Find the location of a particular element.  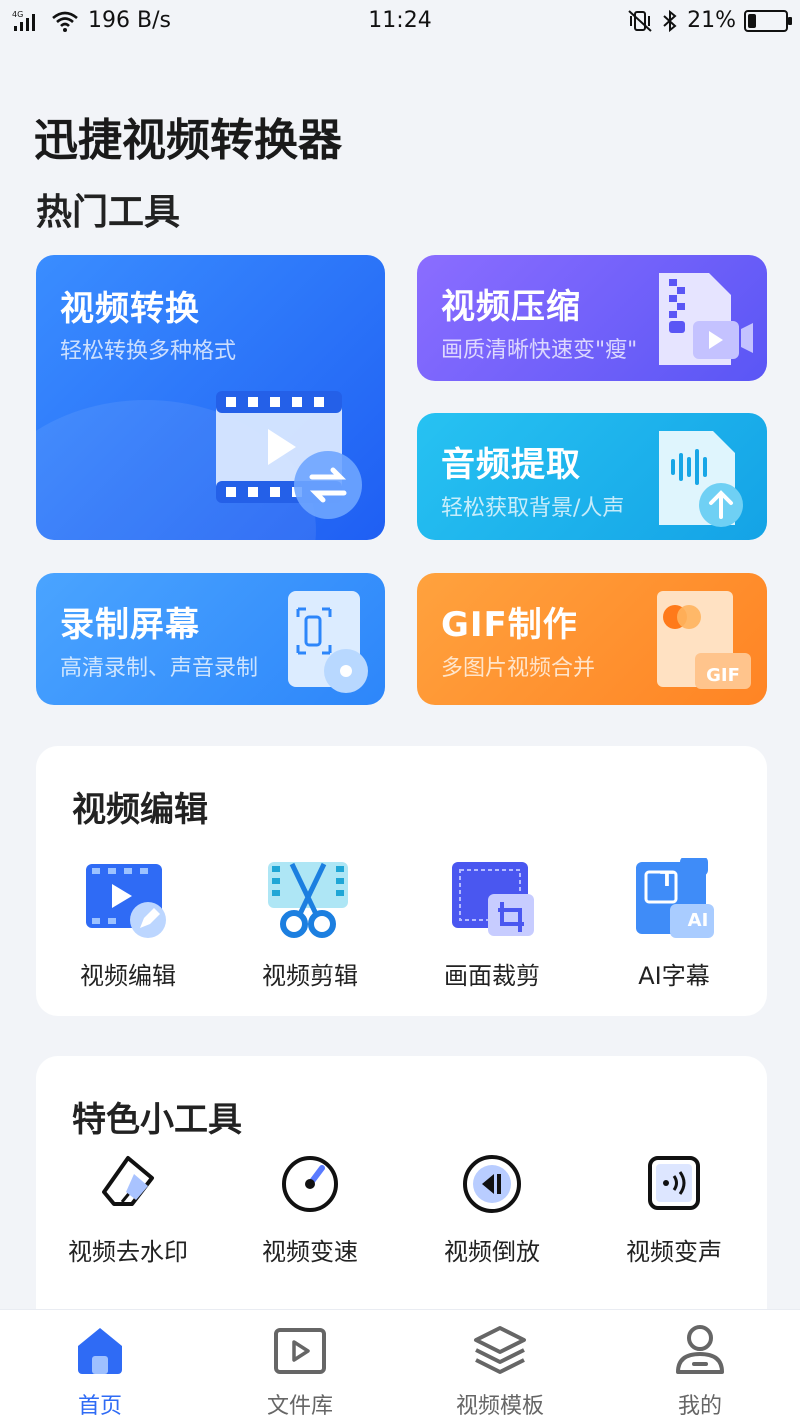

nav-label: 视频模板 is located at coordinates (499, 1406).